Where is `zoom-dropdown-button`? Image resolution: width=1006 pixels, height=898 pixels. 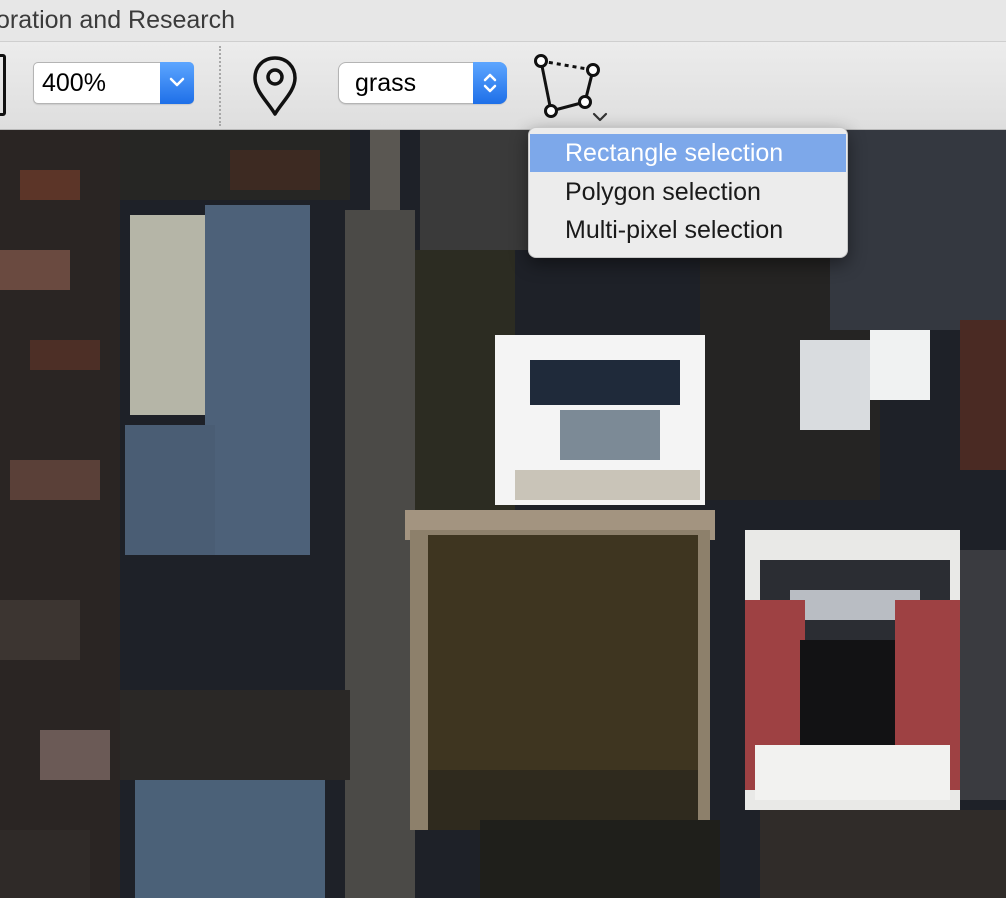 zoom-dropdown-button is located at coordinates (177, 83).